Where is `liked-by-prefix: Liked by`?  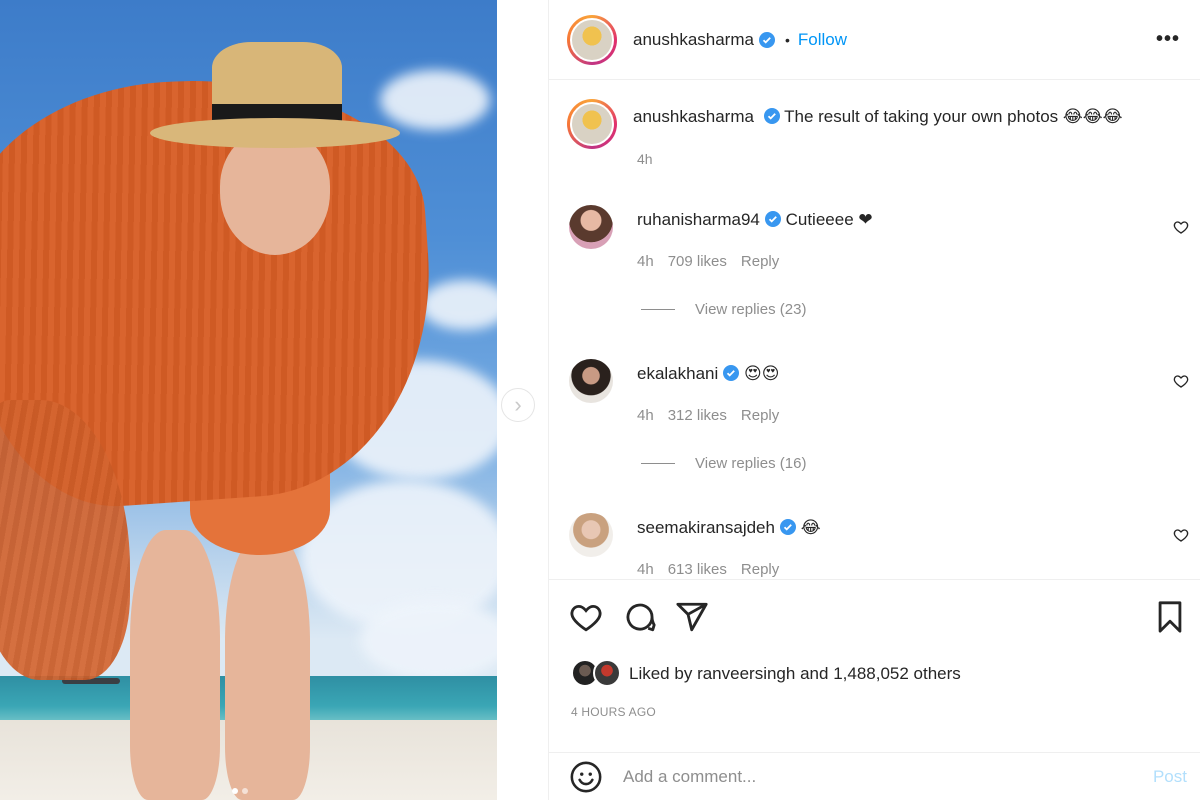
liked-by-prefix: Liked by is located at coordinates (661, 673).